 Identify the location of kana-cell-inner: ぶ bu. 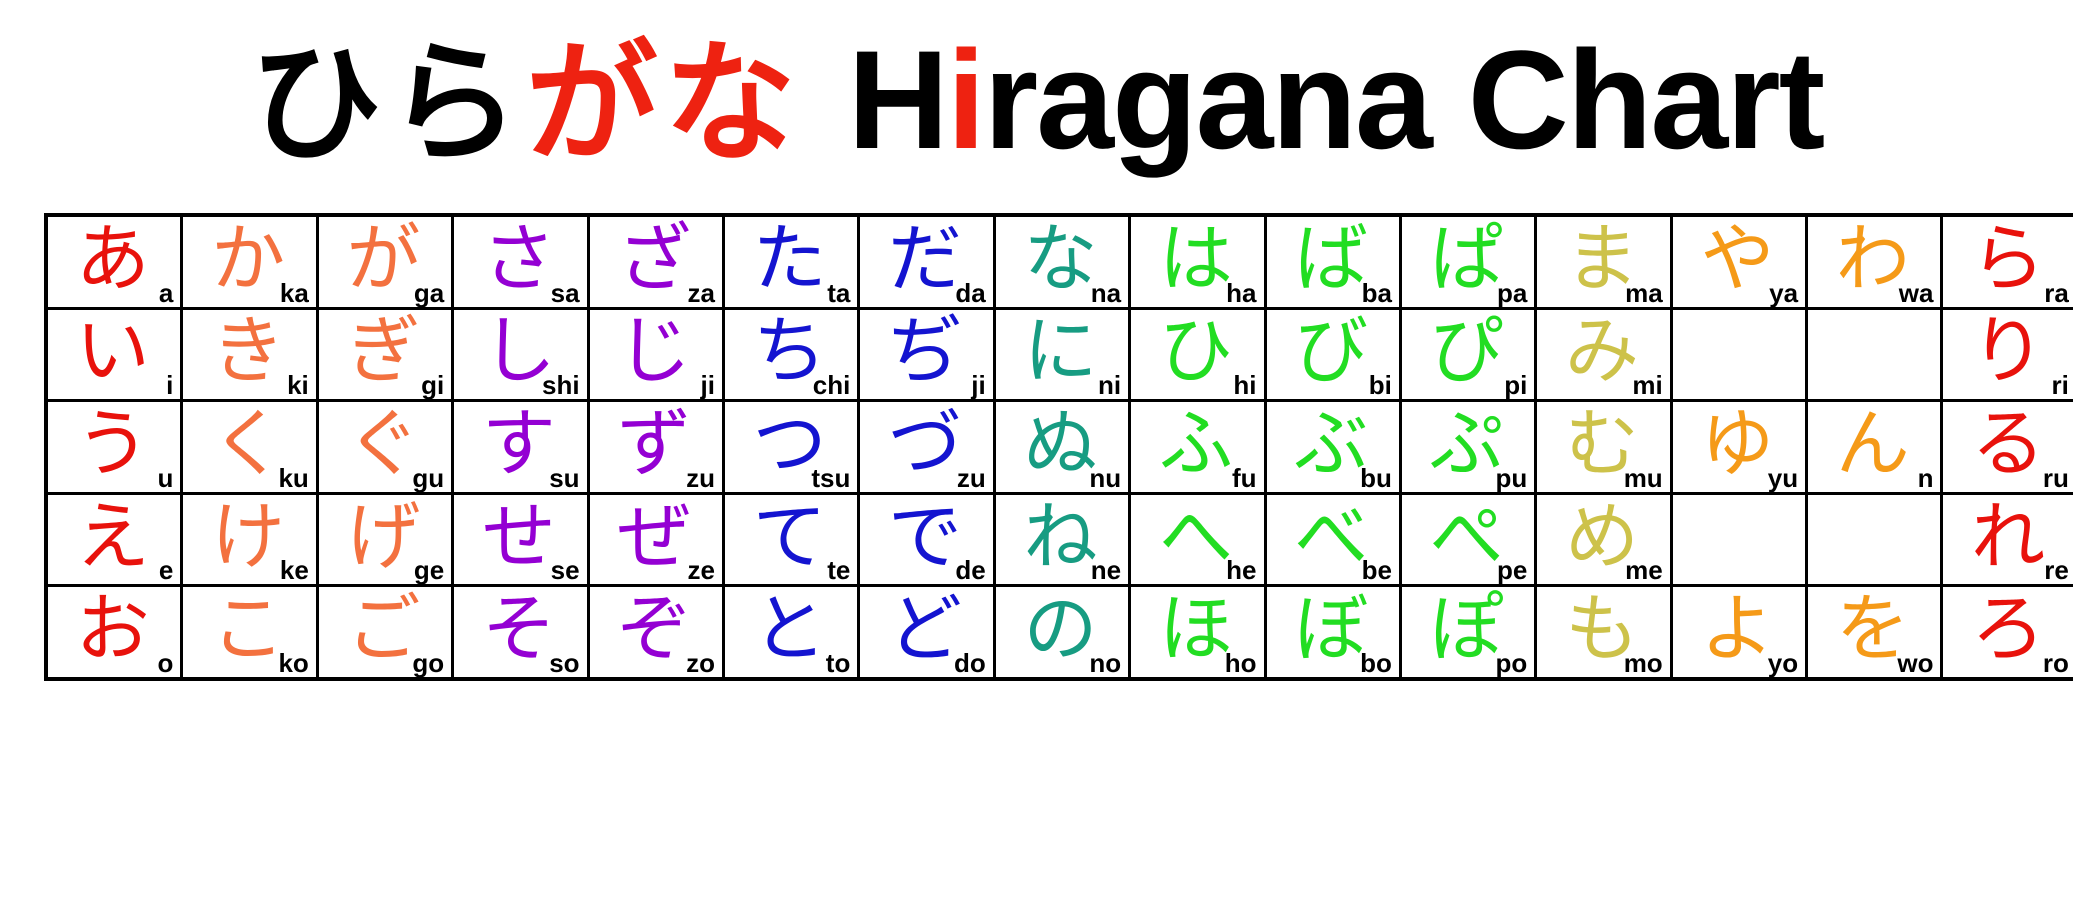
(1333, 447).